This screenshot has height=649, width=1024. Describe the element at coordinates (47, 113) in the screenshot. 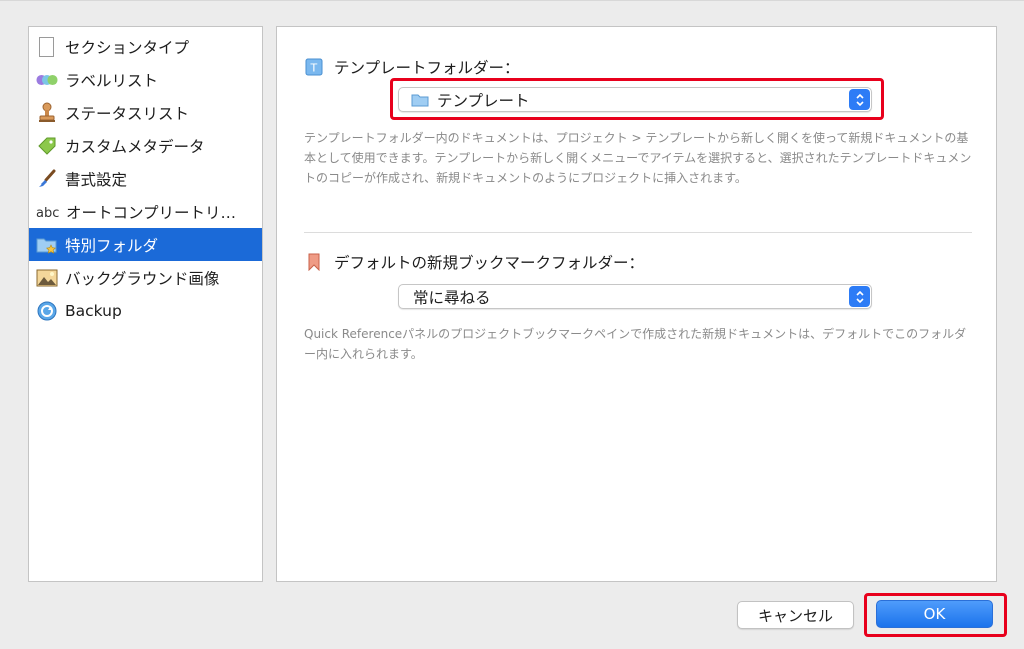

I see `stamp-icon` at that location.